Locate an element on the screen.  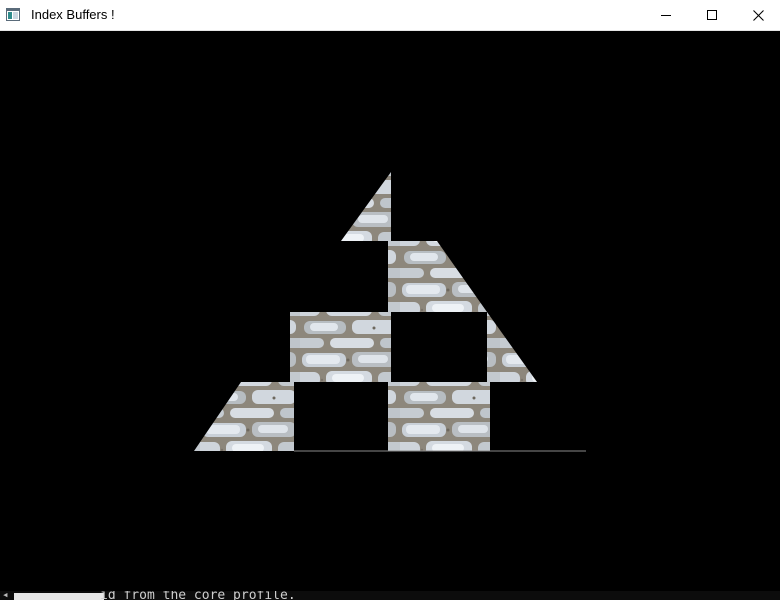
close-icon is located at coordinates (758, 15).